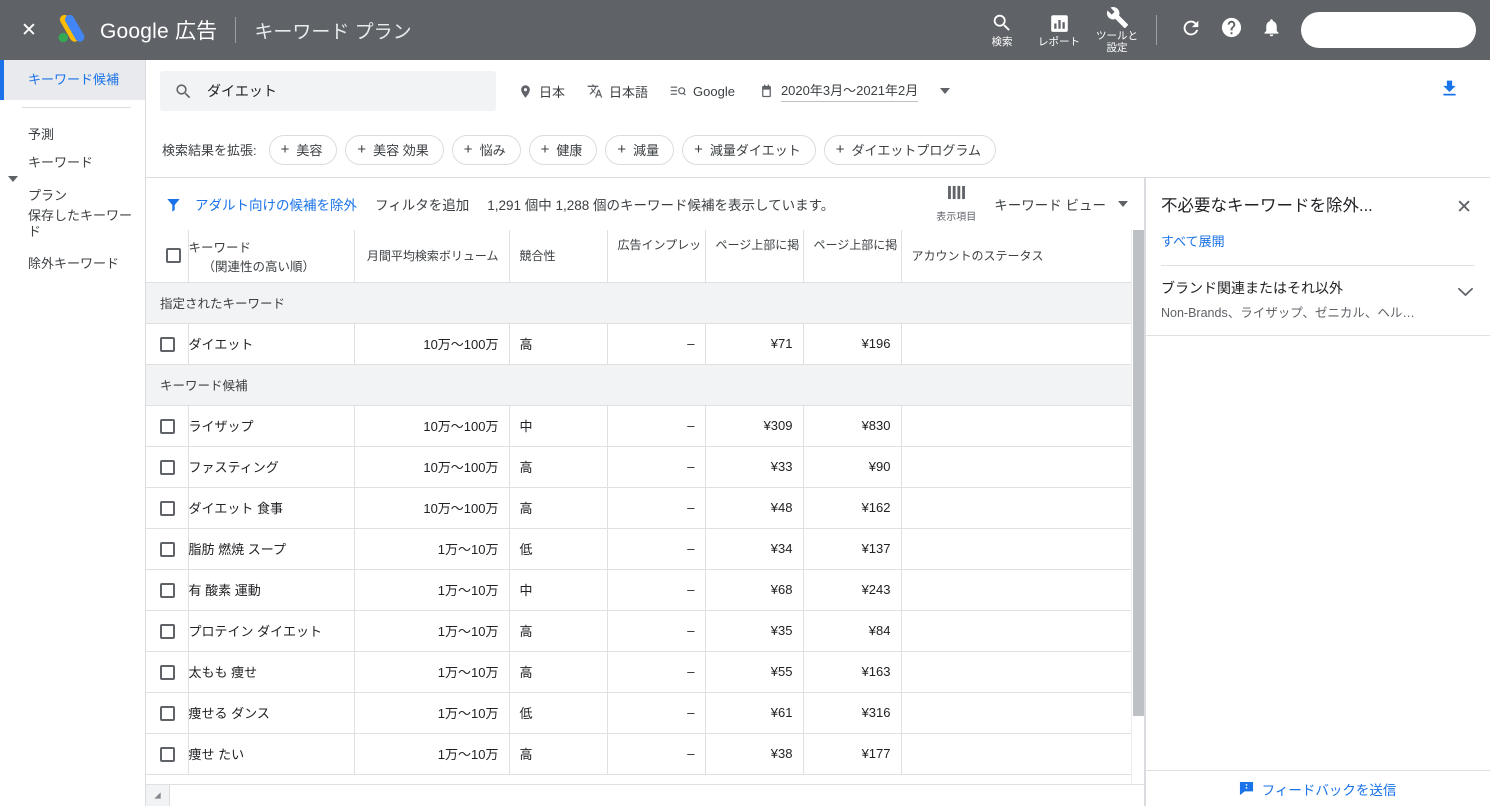  What do you see at coordinates (271, 256) in the screenshot?
I see `column-header-keyword: キーワード （関連性の高い順）` at bounding box center [271, 256].